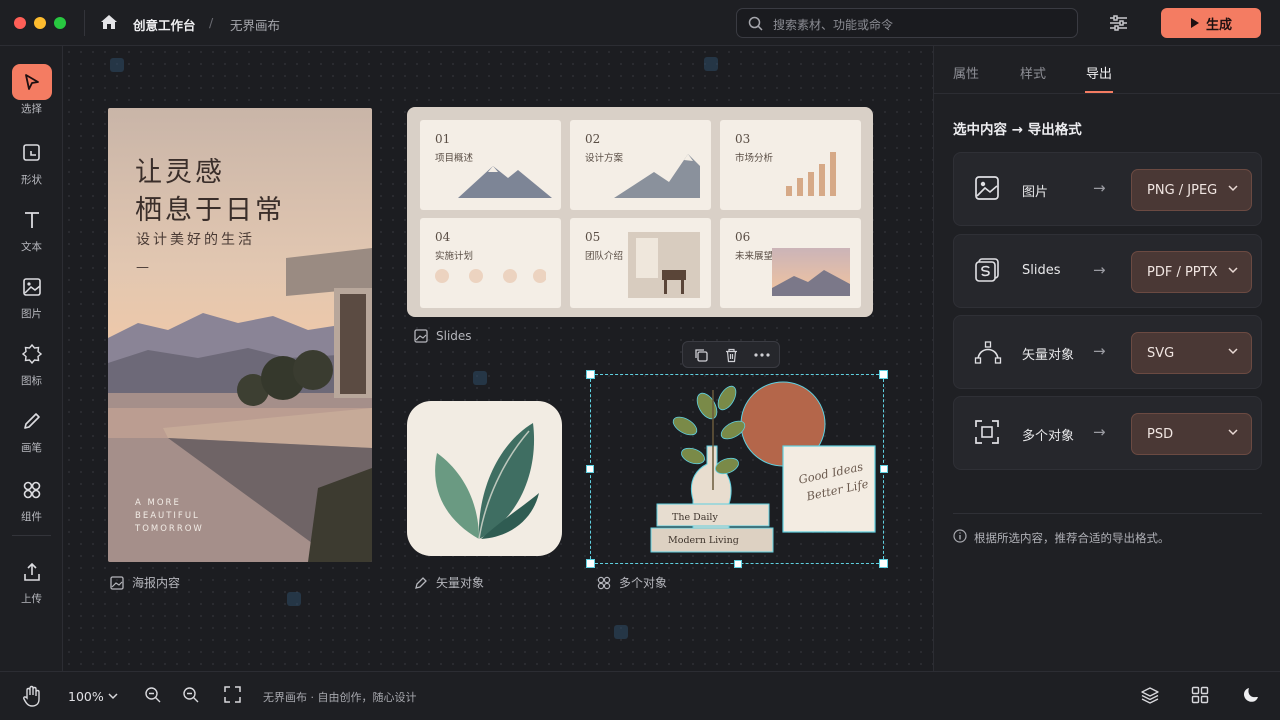  I want to click on trash-icon, so click(731, 355).